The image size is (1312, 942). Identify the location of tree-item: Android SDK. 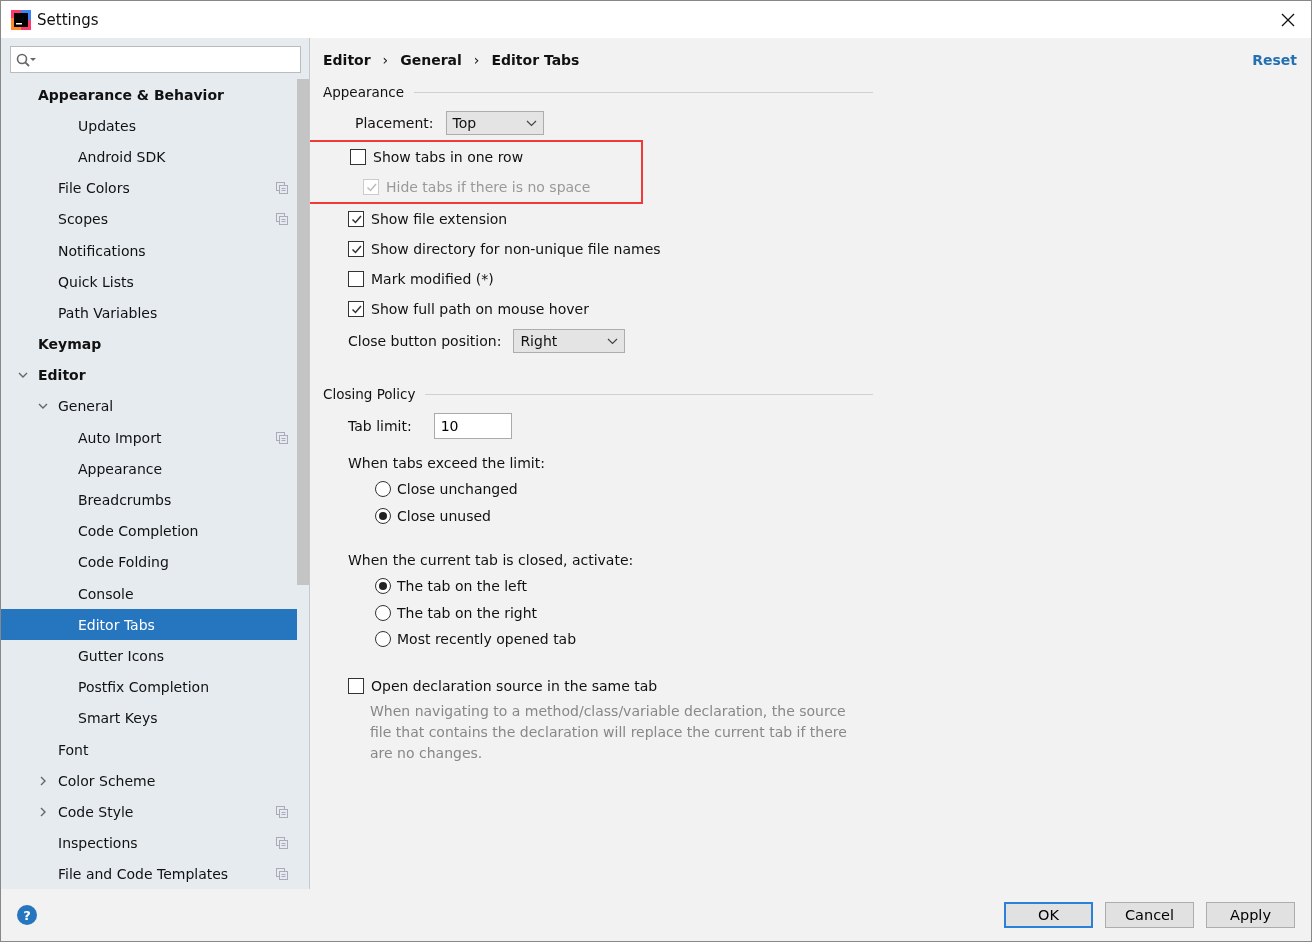
(149, 157).